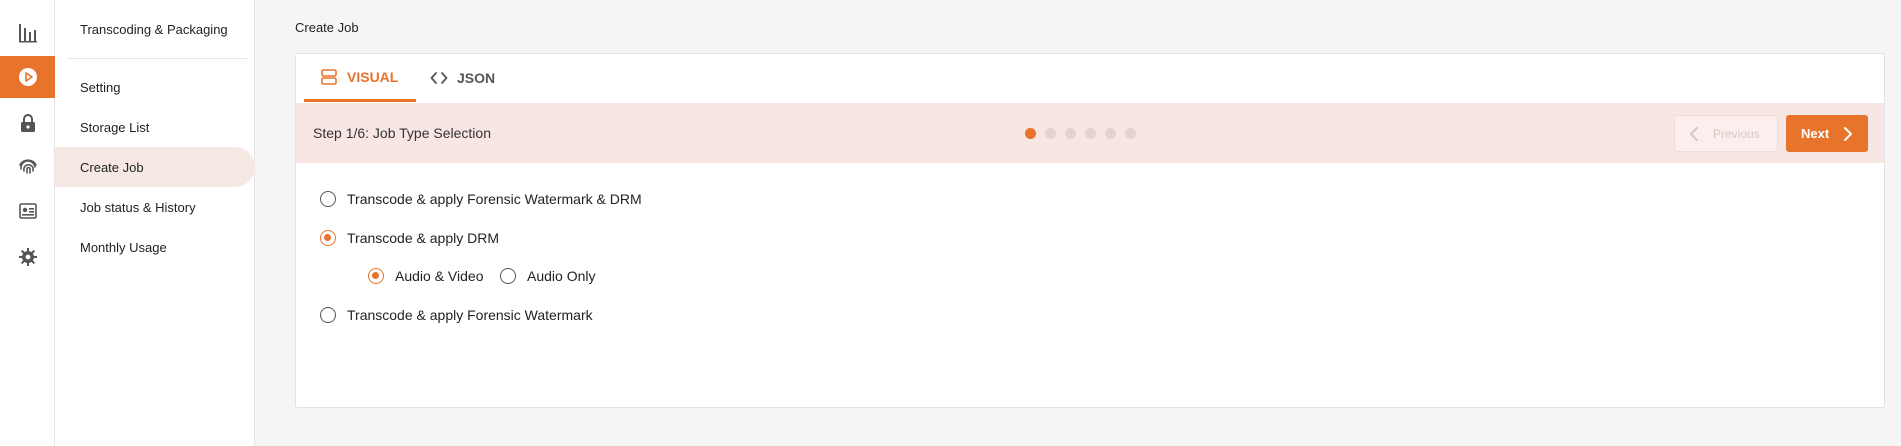 This screenshot has height=446, width=1901. What do you see at coordinates (1736, 133) in the screenshot?
I see `previous-button-label: Previous` at bounding box center [1736, 133].